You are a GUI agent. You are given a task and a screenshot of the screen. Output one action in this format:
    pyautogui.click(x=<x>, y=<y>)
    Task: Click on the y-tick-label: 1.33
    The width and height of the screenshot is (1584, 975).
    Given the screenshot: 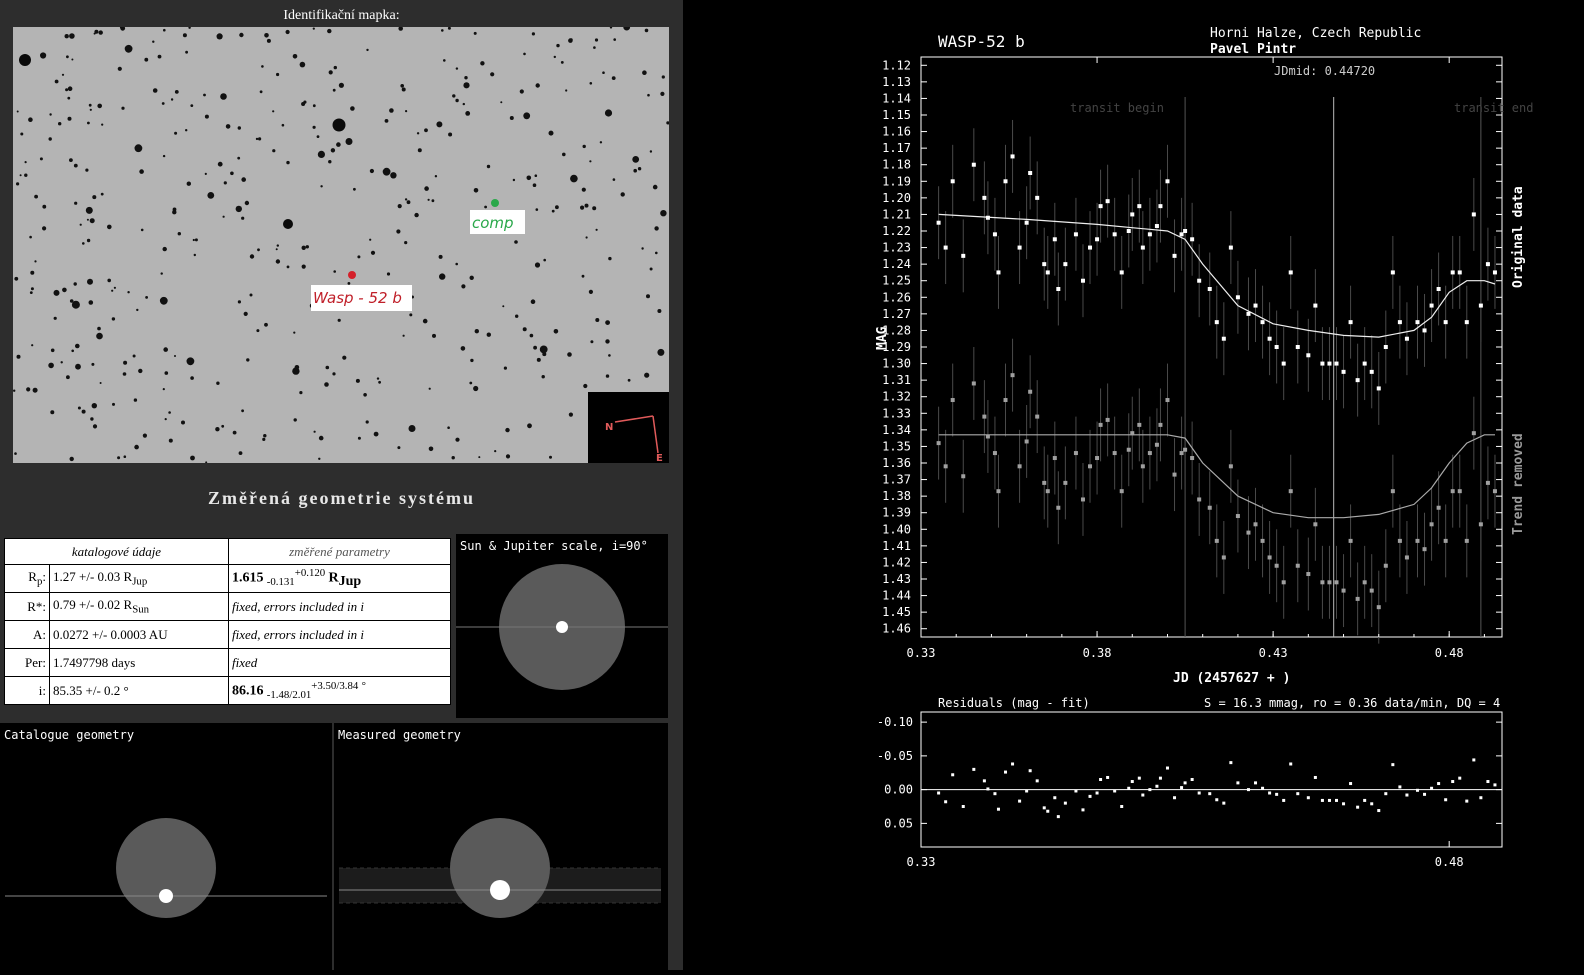 What is the action you would take?
    pyautogui.click(x=896, y=413)
    